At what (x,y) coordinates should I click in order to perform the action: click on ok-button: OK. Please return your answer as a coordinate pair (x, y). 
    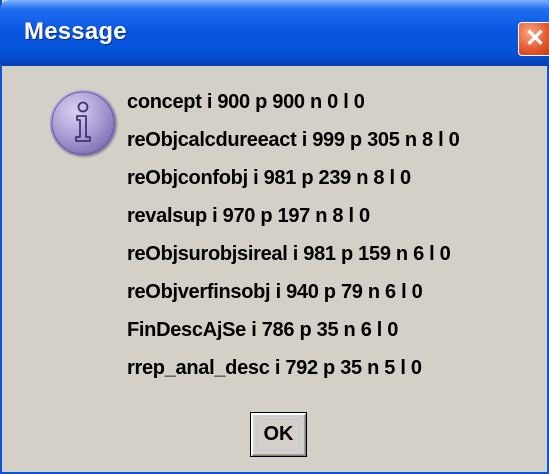
    Looking at the image, I should click on (278, 434).